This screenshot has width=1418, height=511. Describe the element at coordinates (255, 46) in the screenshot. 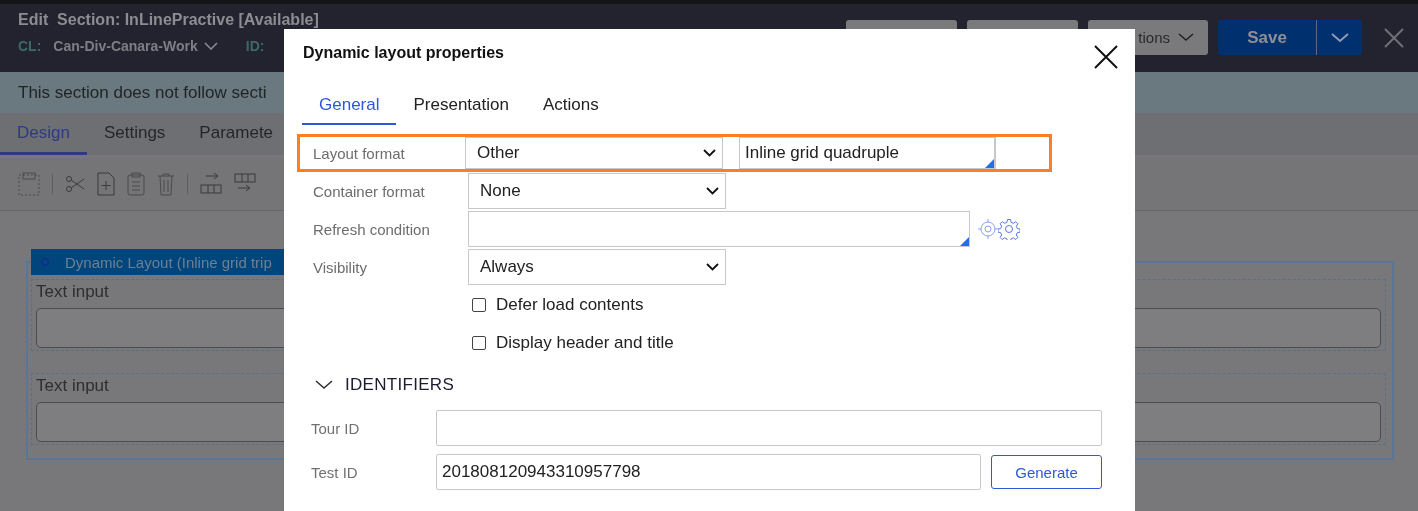

I see `id-label: ID:` at that location.